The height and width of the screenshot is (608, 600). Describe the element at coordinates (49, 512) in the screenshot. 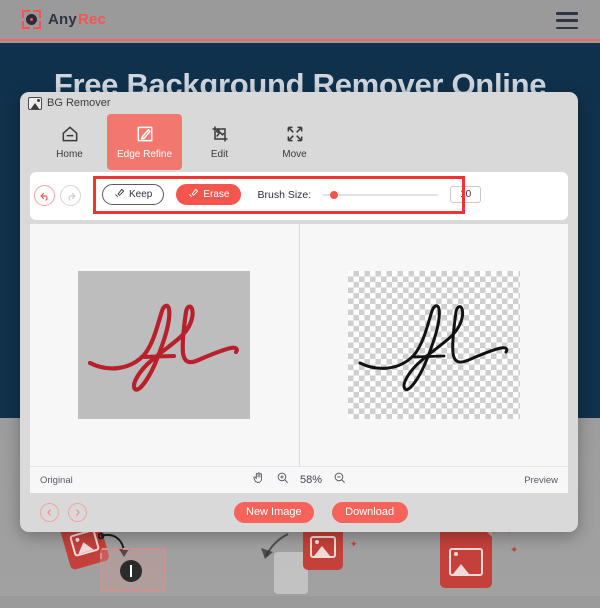

I see `chevron-left-circle-icon` at that location.